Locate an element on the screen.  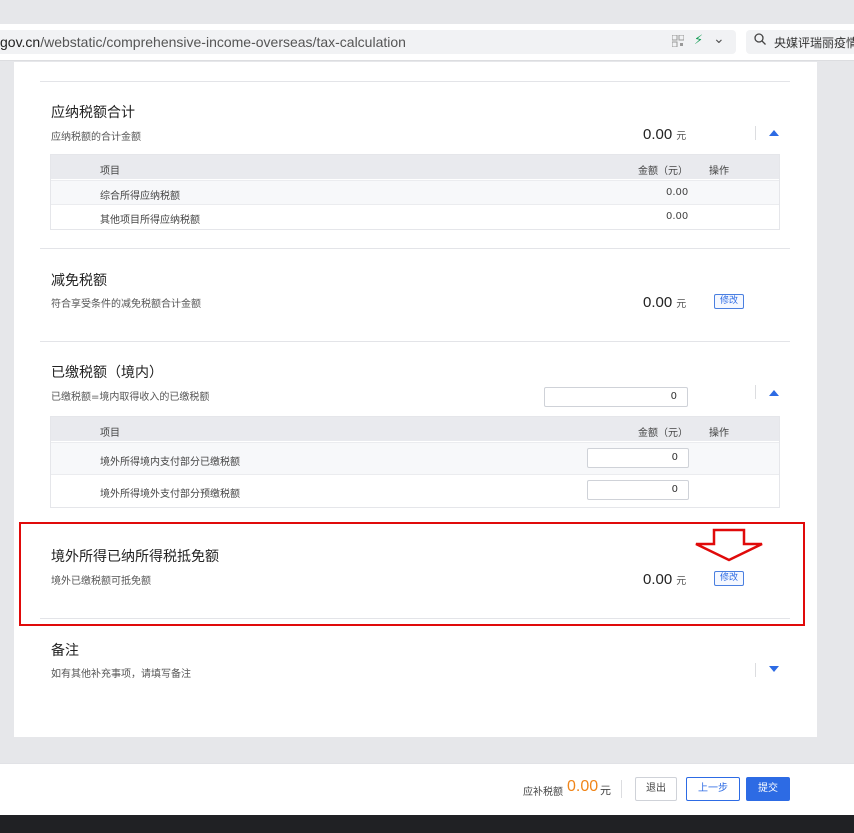
footer-bar: 应补税额 0.00 元 退出 上一步 提交 is located at coordinates (427, 789).